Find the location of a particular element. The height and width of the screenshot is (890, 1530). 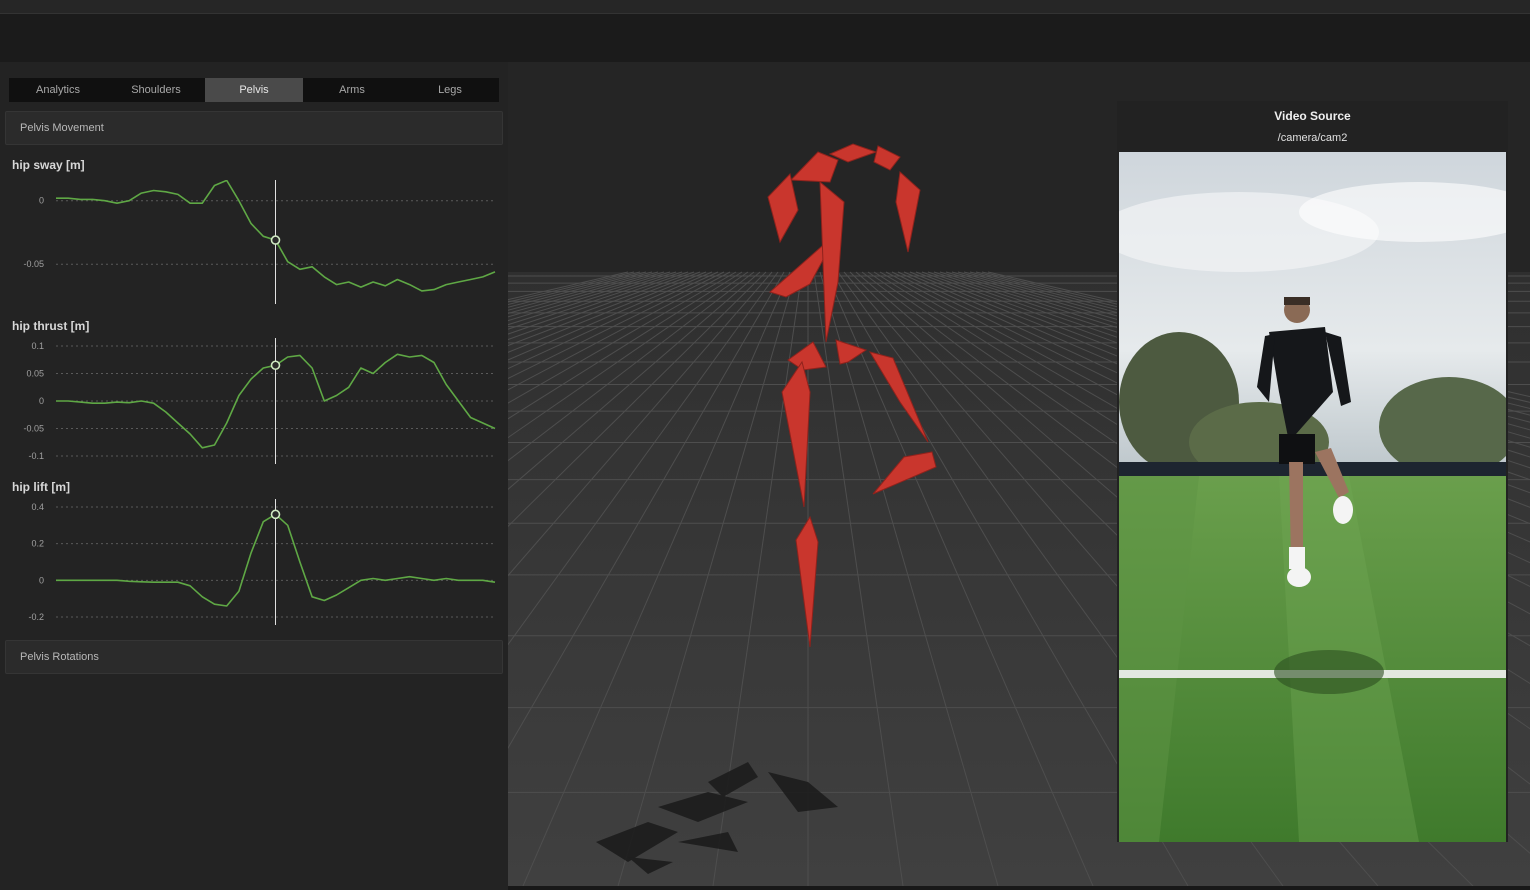

hip-sway-plot: 0 -0.05 is located at coordinates (255, 242).